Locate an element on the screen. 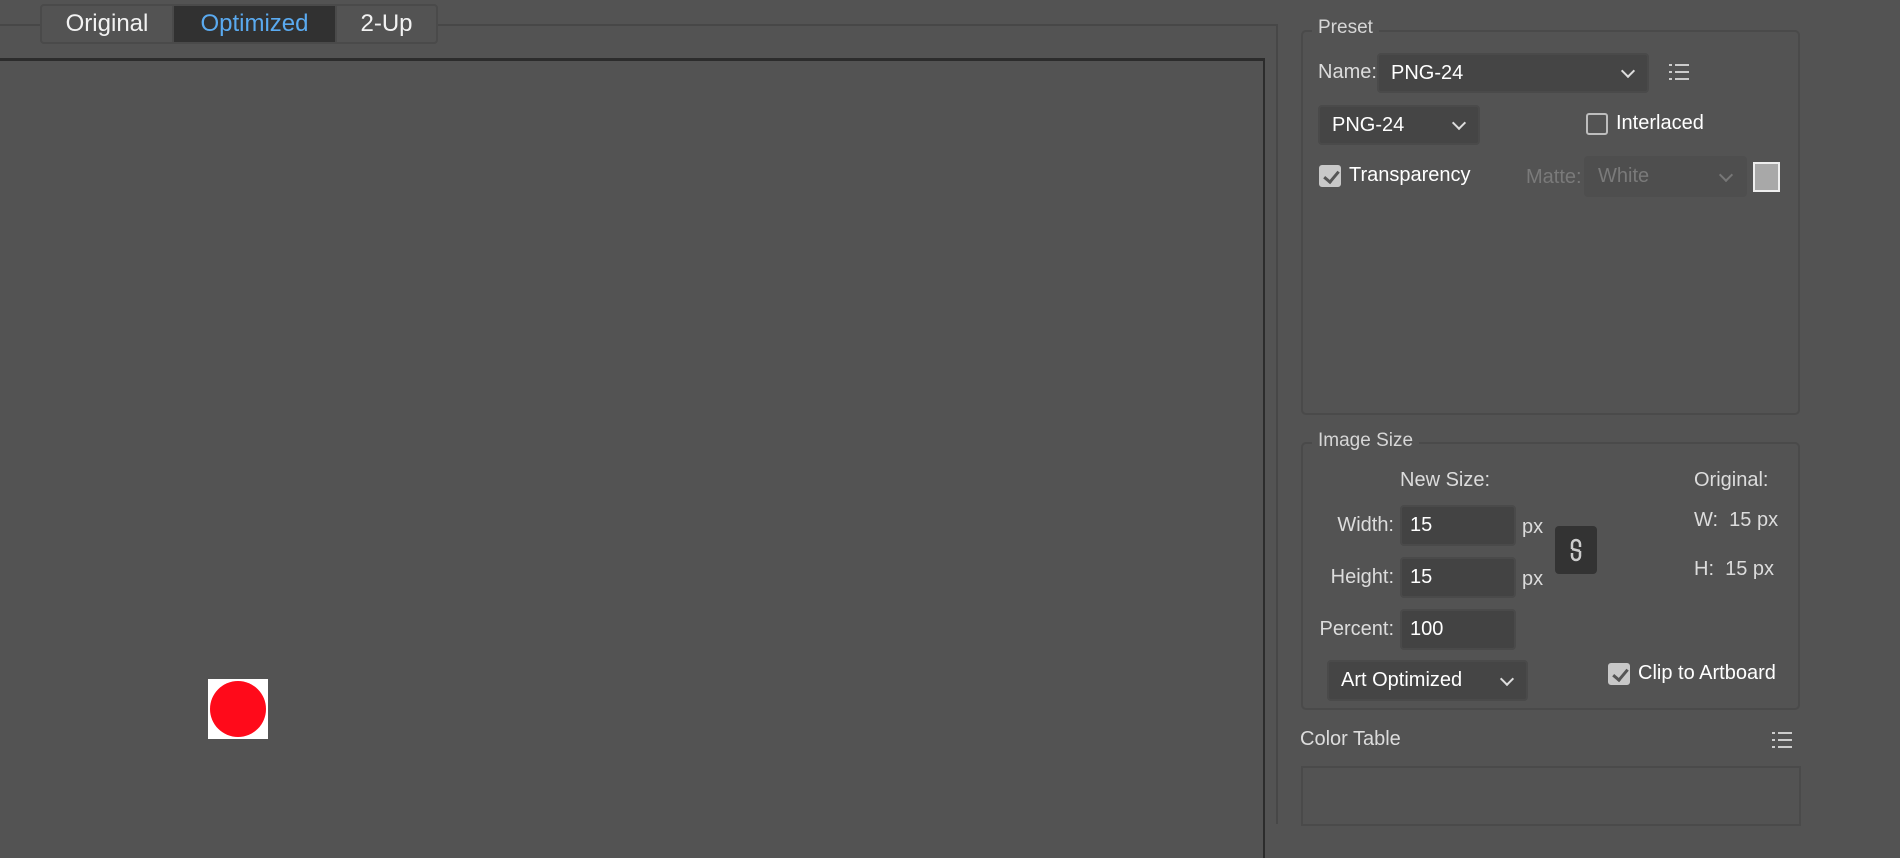 This screenshot has width=1900, height=858. original-height: H: 15 px is located at coordinates (1734, 569).